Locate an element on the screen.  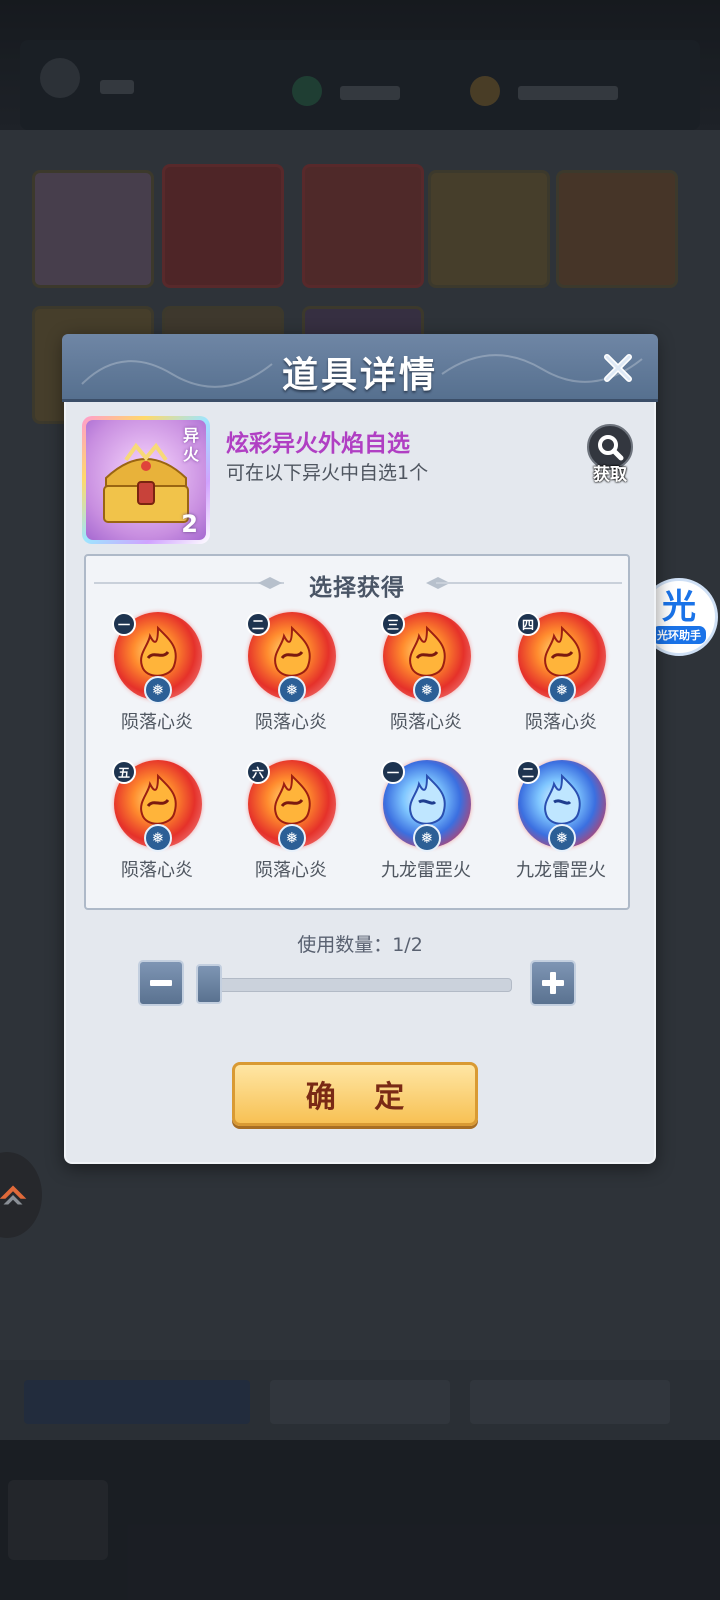
choice-item: 六 ❅ 陨落心炎 is located at coordinates (291, 824).